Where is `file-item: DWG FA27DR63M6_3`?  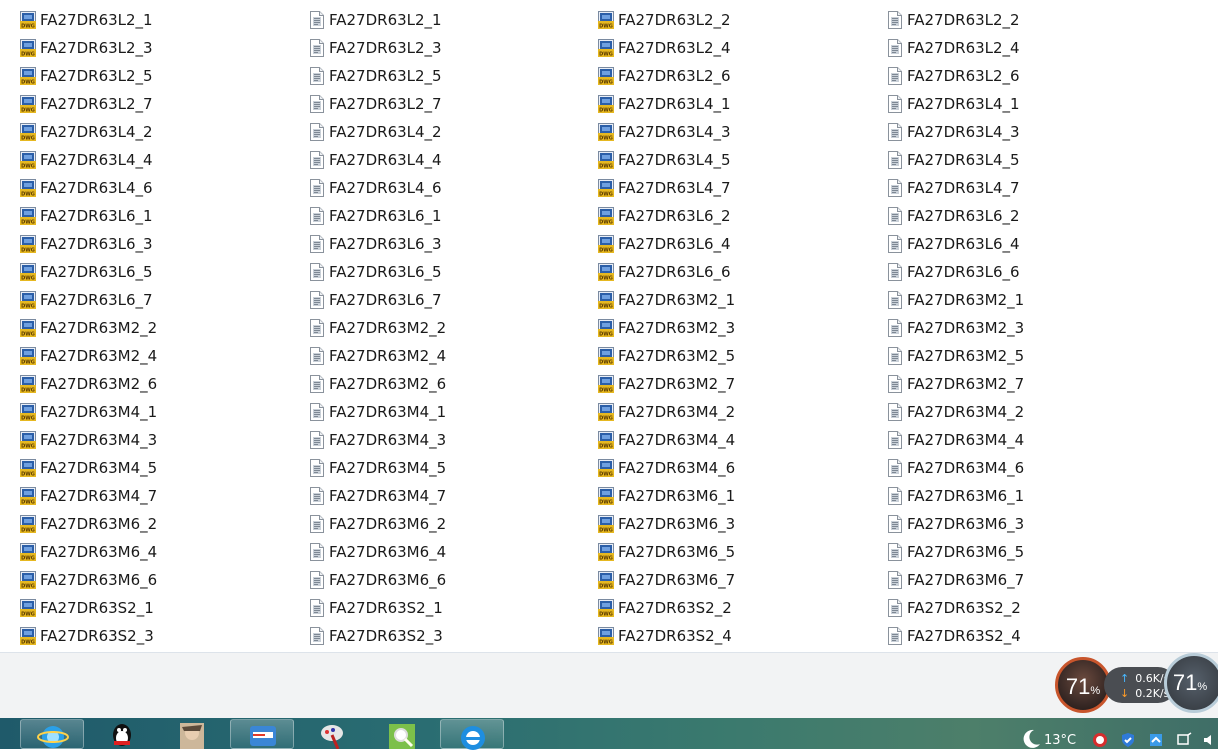 file-item: DWG FA27DR63M6_3 is located at coordinates (722, 524).